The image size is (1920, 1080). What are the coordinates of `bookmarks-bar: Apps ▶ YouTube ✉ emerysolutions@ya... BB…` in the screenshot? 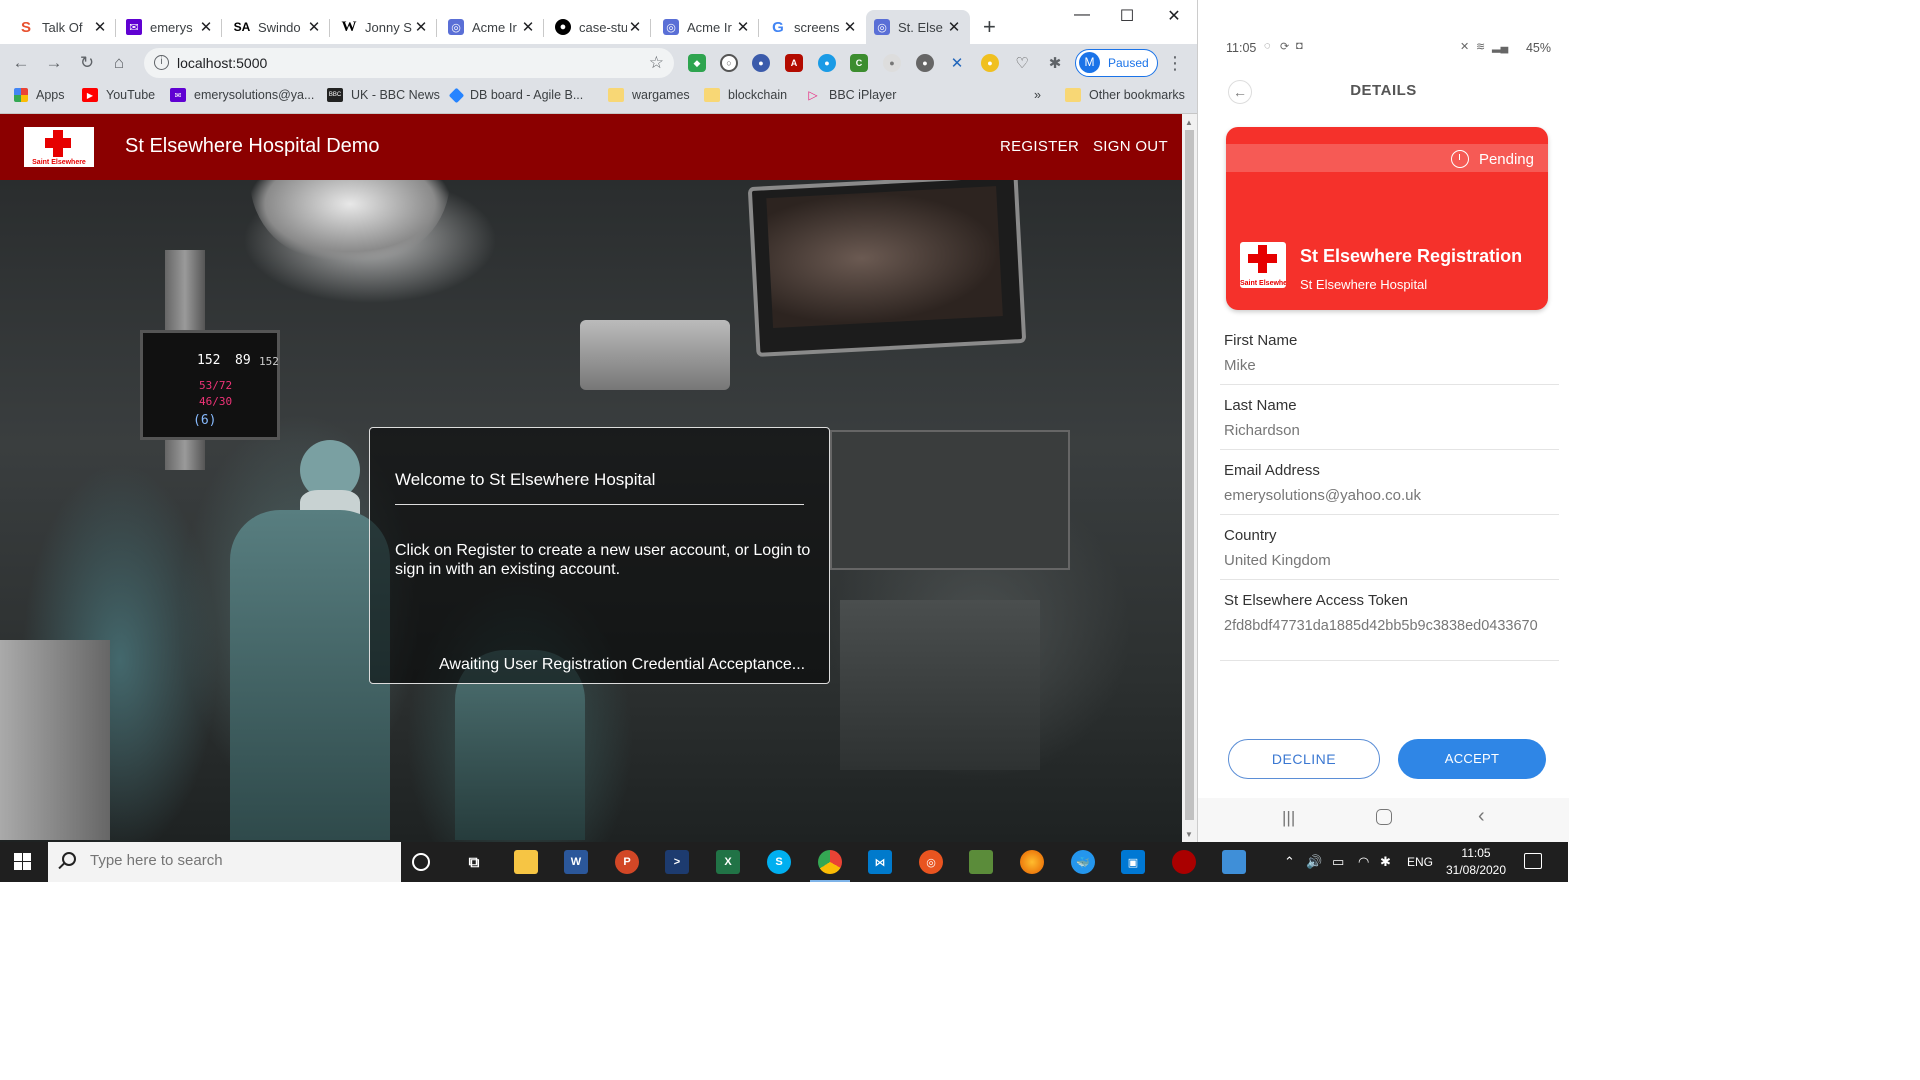 It's located at (598, 98).